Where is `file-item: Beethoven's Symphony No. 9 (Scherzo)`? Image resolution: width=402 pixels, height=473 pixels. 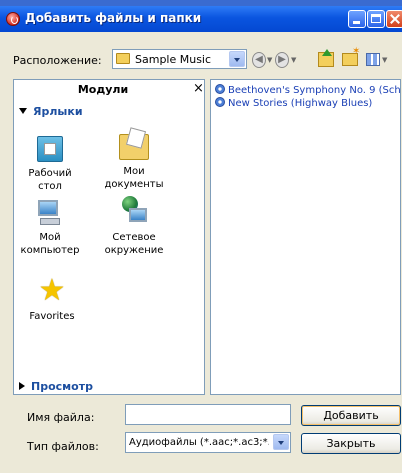
file-item: Beethoven's Symphony No. 9 (Scherzo) is located at coordinates (308, 90).